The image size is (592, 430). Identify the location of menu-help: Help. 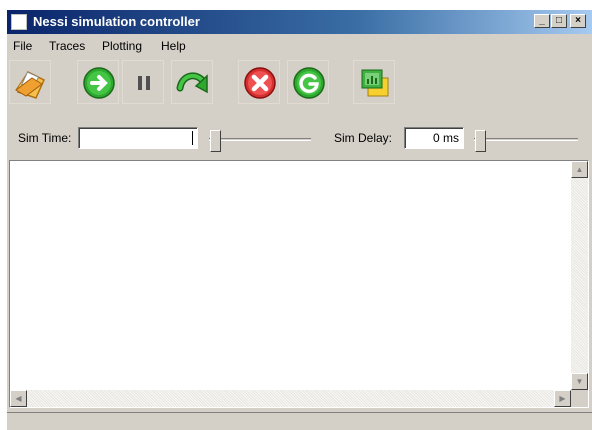
(173, 46).